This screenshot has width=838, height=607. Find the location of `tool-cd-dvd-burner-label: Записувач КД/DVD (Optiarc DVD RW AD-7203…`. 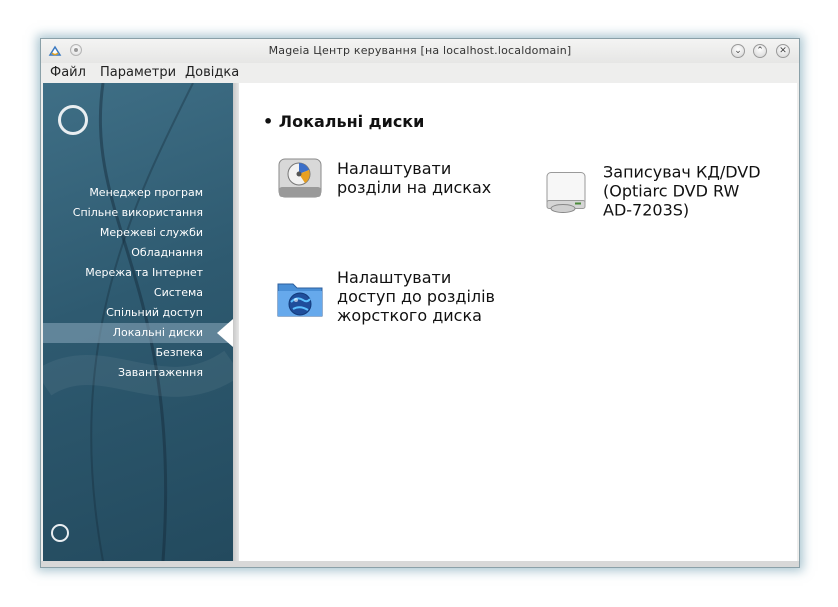

tool-cd-dvd-burner-label: Записувач КД/DVD (Optiarc DVD RW AD-7203… is located at coordinates (682, 191).